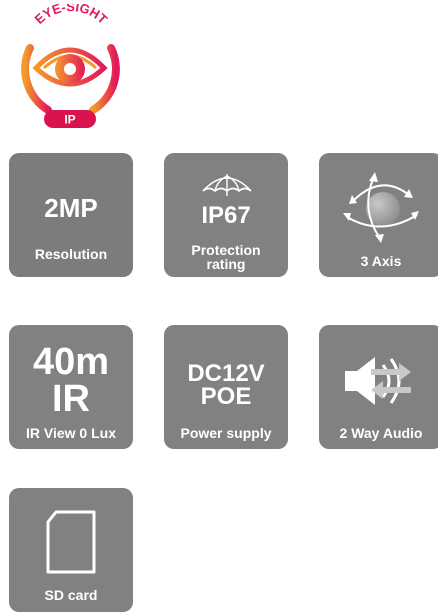 The width and height of the screenshot is (438, 612). I want to click on ir-label: IR View 0 Lux, so click(71, 433).